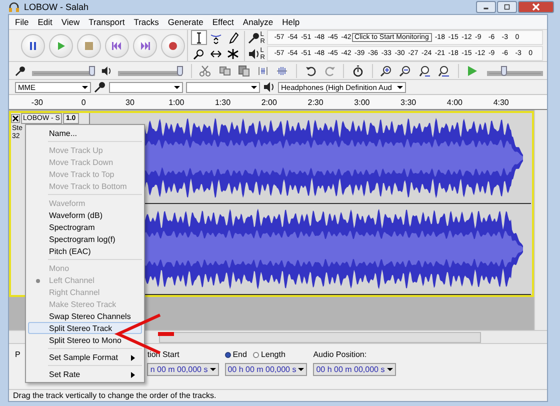 The width and height of the screenshot is (560, 406). Describe the element at coordinates (56, 7) in the screenshot. I see `window-title: LOBOW - Salah` at that location.